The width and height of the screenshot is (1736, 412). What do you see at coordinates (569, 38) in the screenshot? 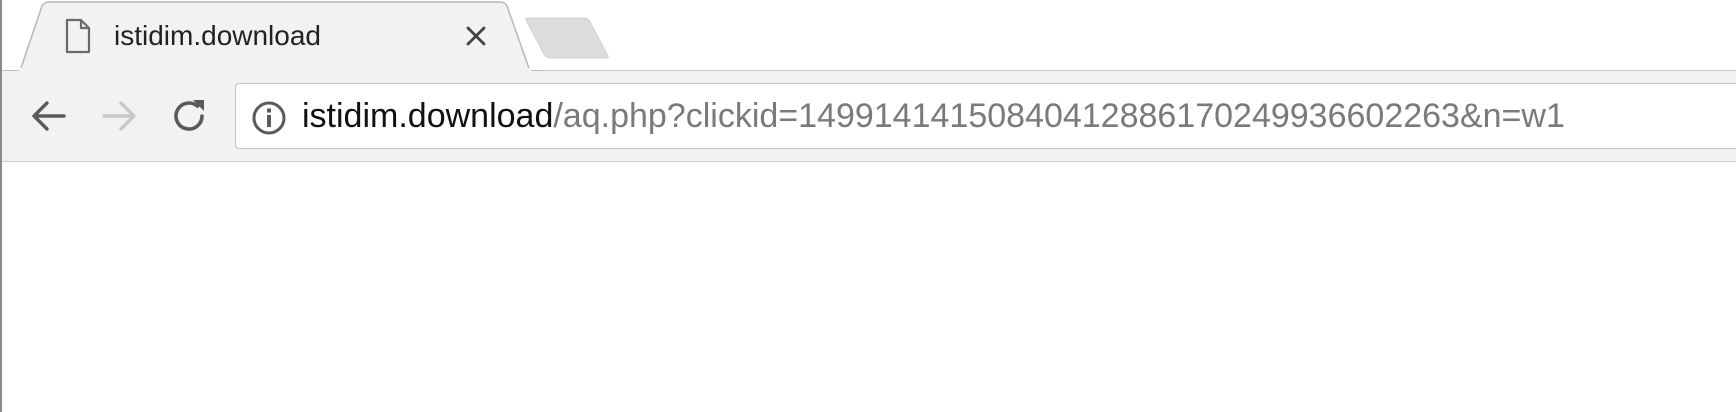
I see `new-tab-icon` at bounding box center [569, 38].